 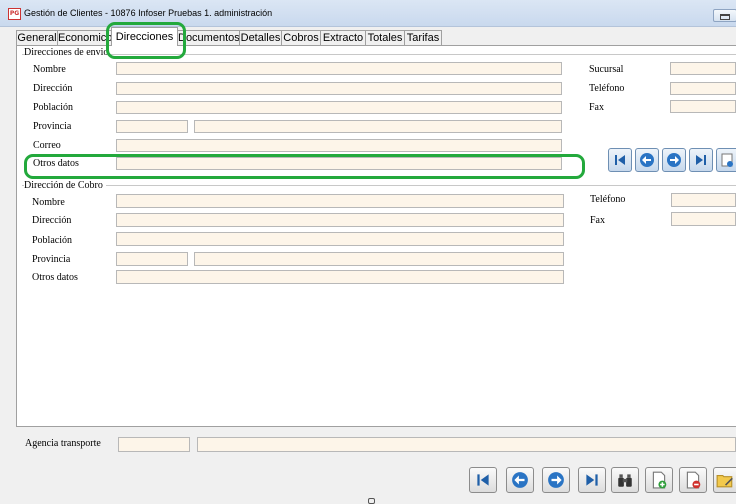 What do you see at coordinates (55, 277) in the screenshot?
I see `cobro-otros-label: Otros datos` at bounding box center [55, 277].